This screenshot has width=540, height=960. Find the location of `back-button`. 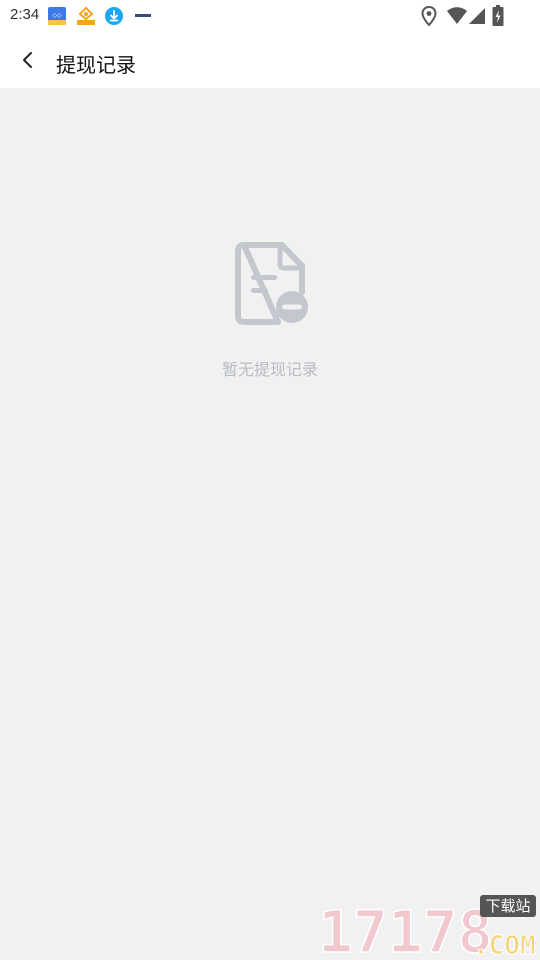

back-button is located at coordinates (28, 60).